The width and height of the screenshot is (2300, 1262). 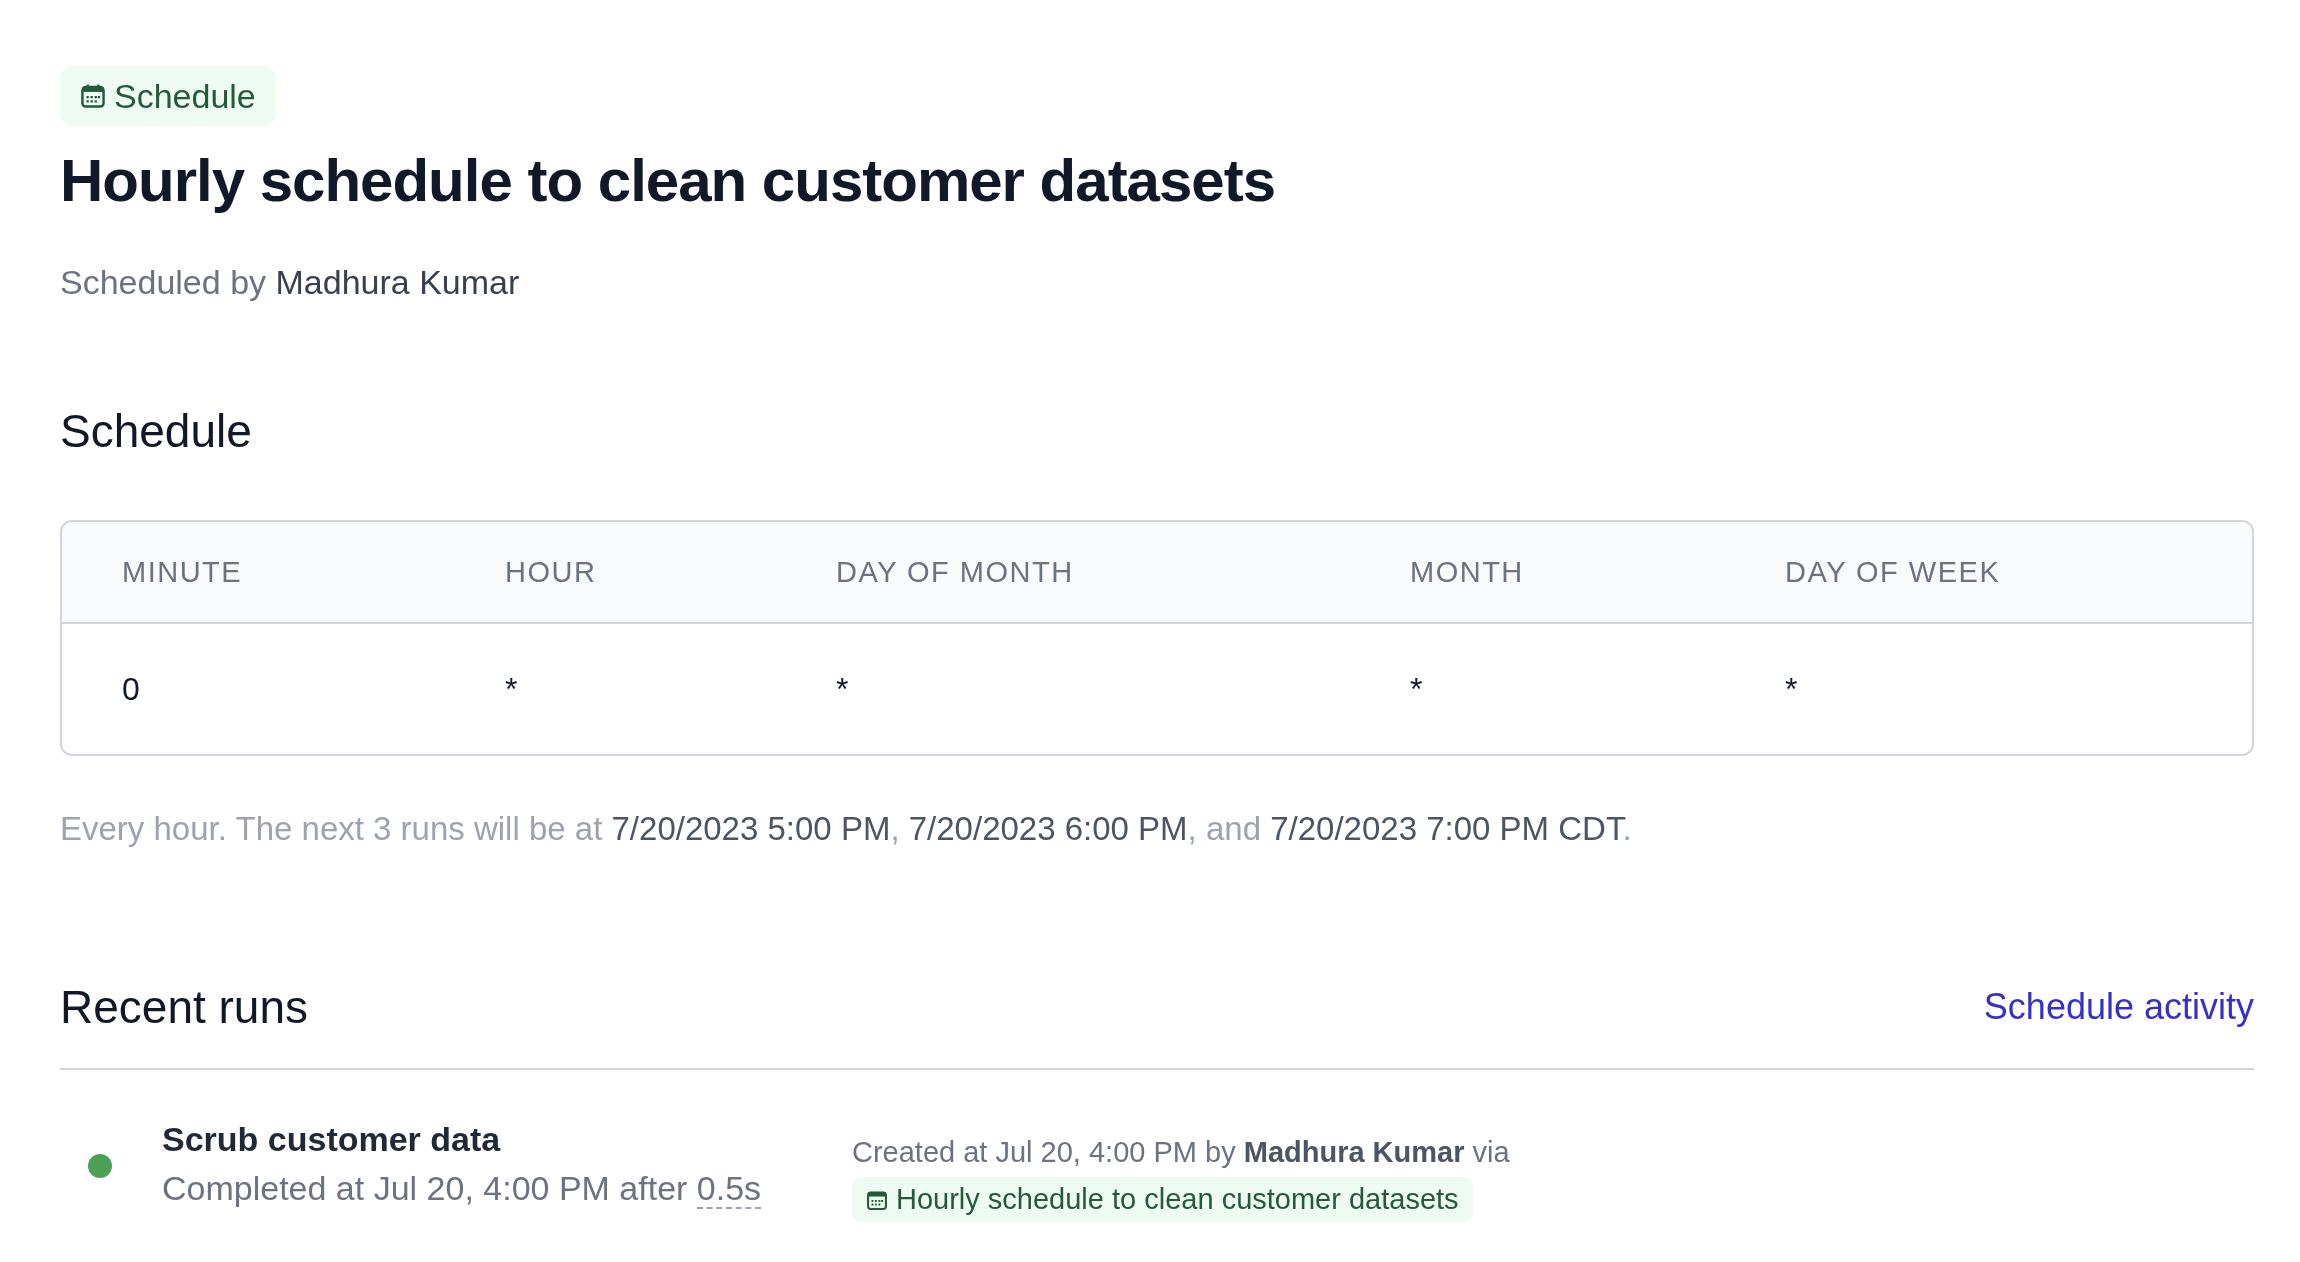 I want to click on run-duration: 0.5s, so click(x=729, y=1188).